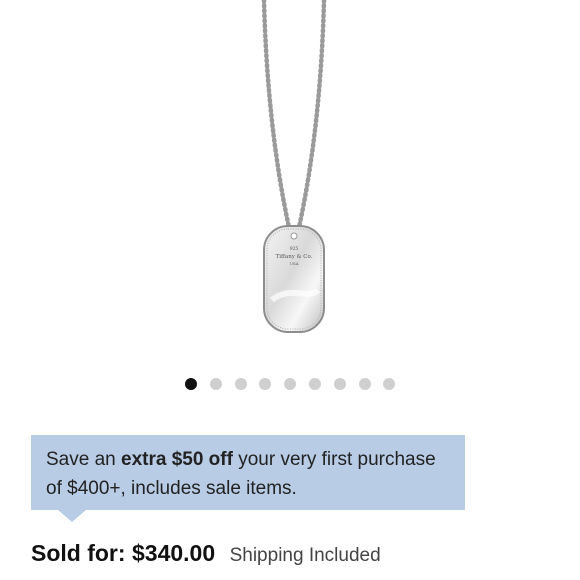  What do you see at coordinates (294, 263) in the screenshot?
I see `tag-engraving-3: USA` at bounding box center [294, 263].